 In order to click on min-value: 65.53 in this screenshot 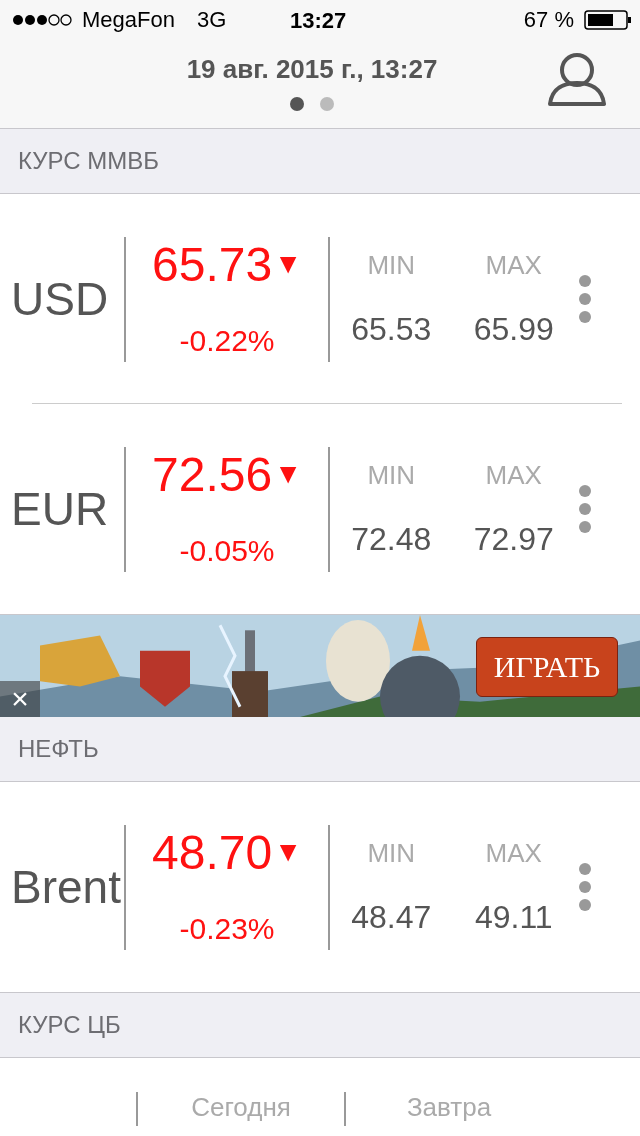, I will do `click(391, 329)`.